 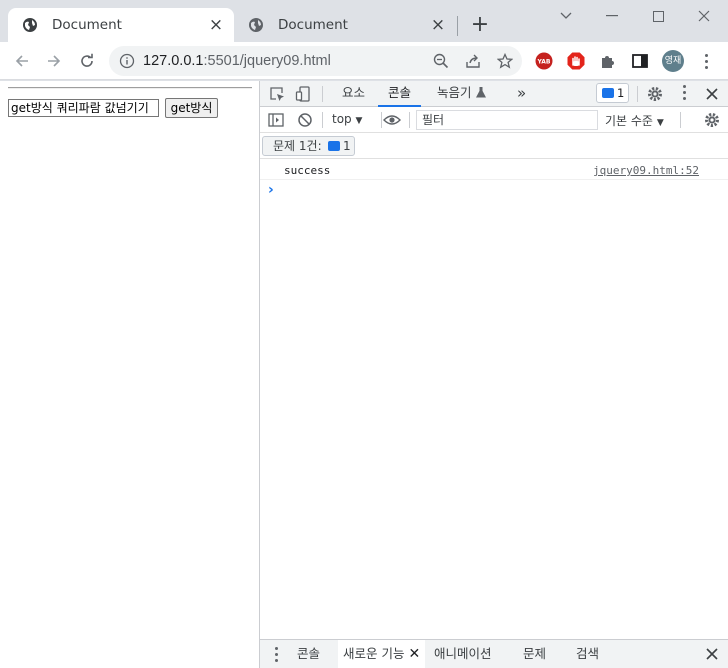 What do you see at coordinates (307, 170) in the screenshot?
I see `log-message: success` at bounding box center [307, 170].